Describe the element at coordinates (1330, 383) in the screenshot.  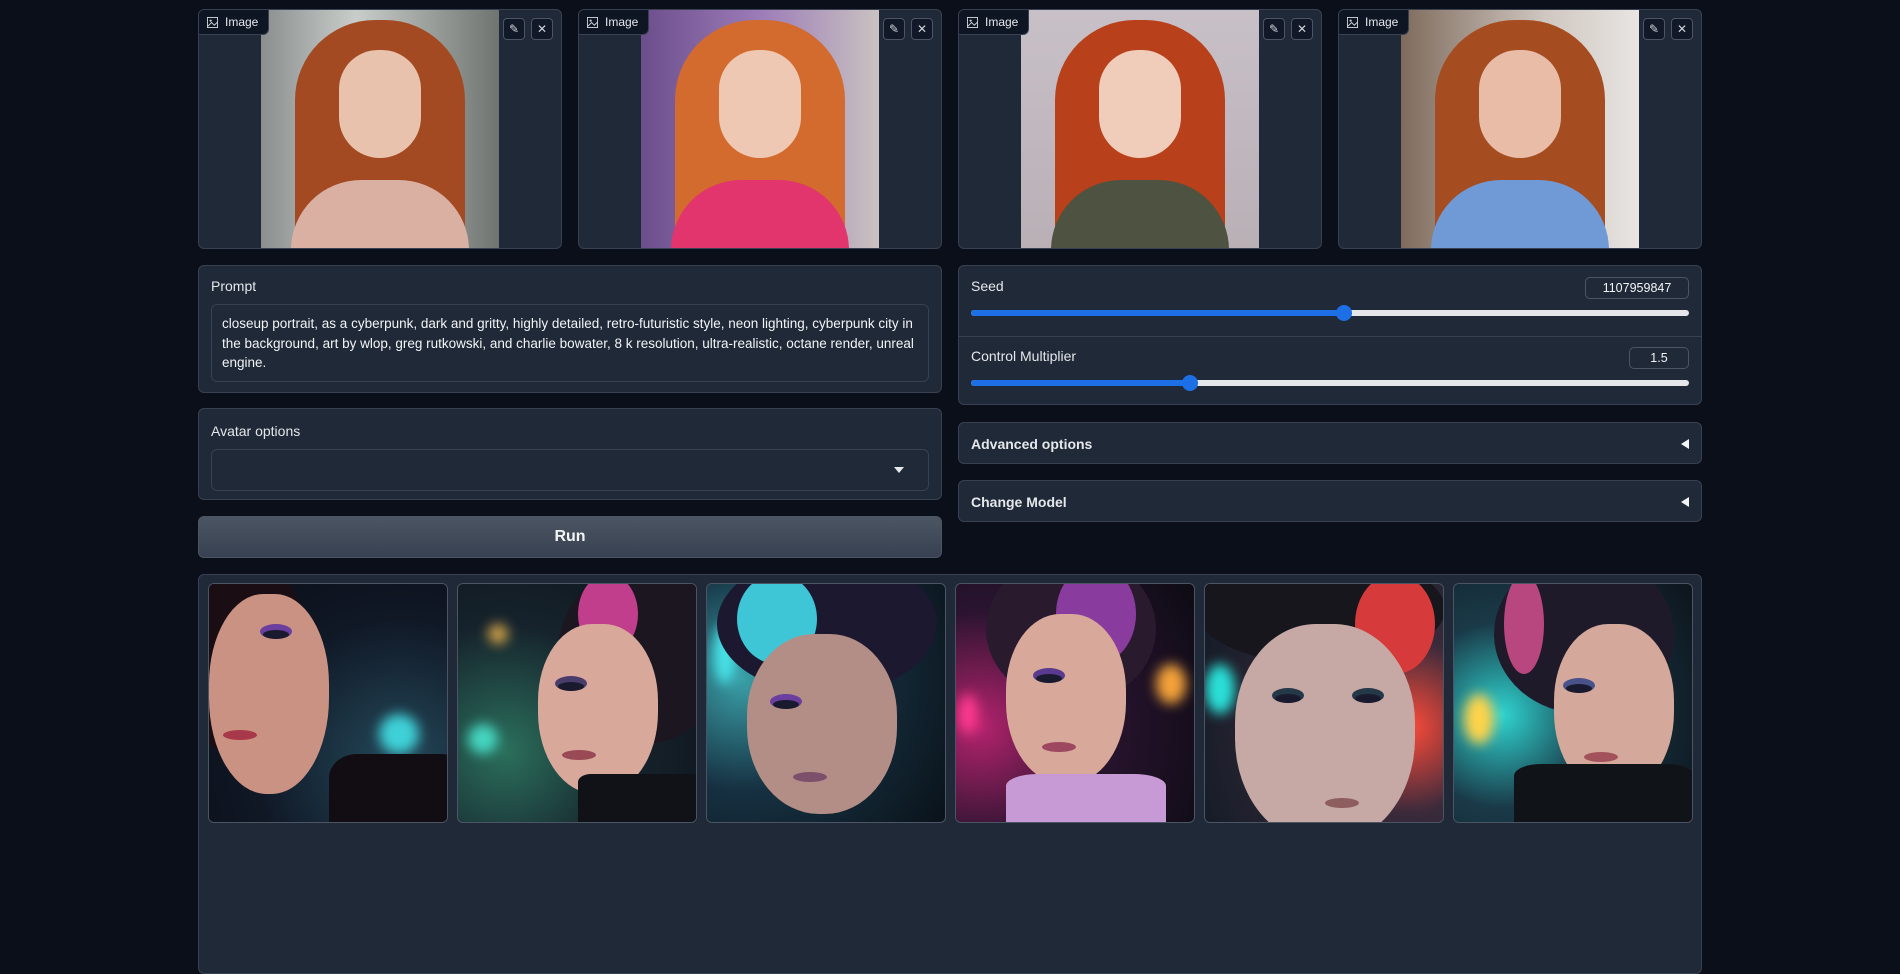
I see `control-multiplier-slider` at that location.